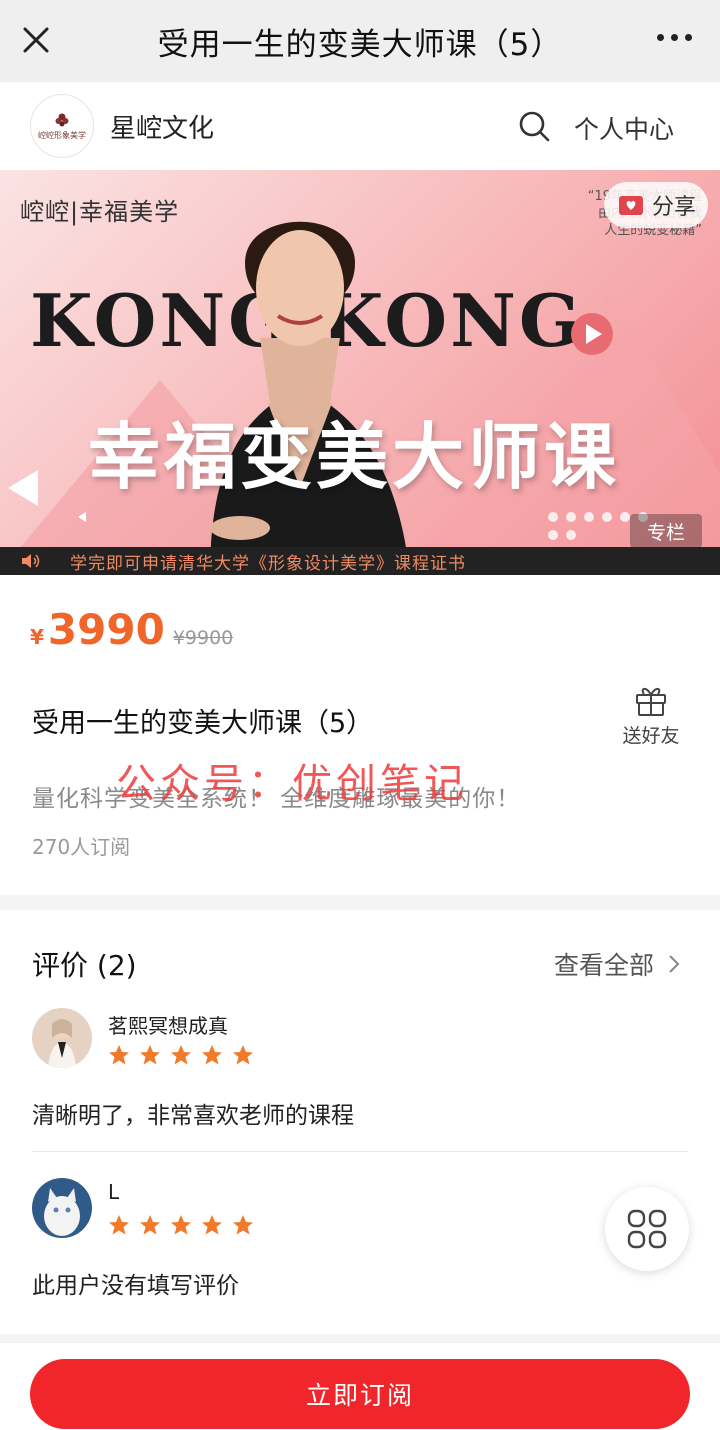 This screenshot has width=720, height=1430. What do you see at coordinates (203, 638) in the screenshot?
I see `original-price: ¥9900` at bounding box center [203, 638].